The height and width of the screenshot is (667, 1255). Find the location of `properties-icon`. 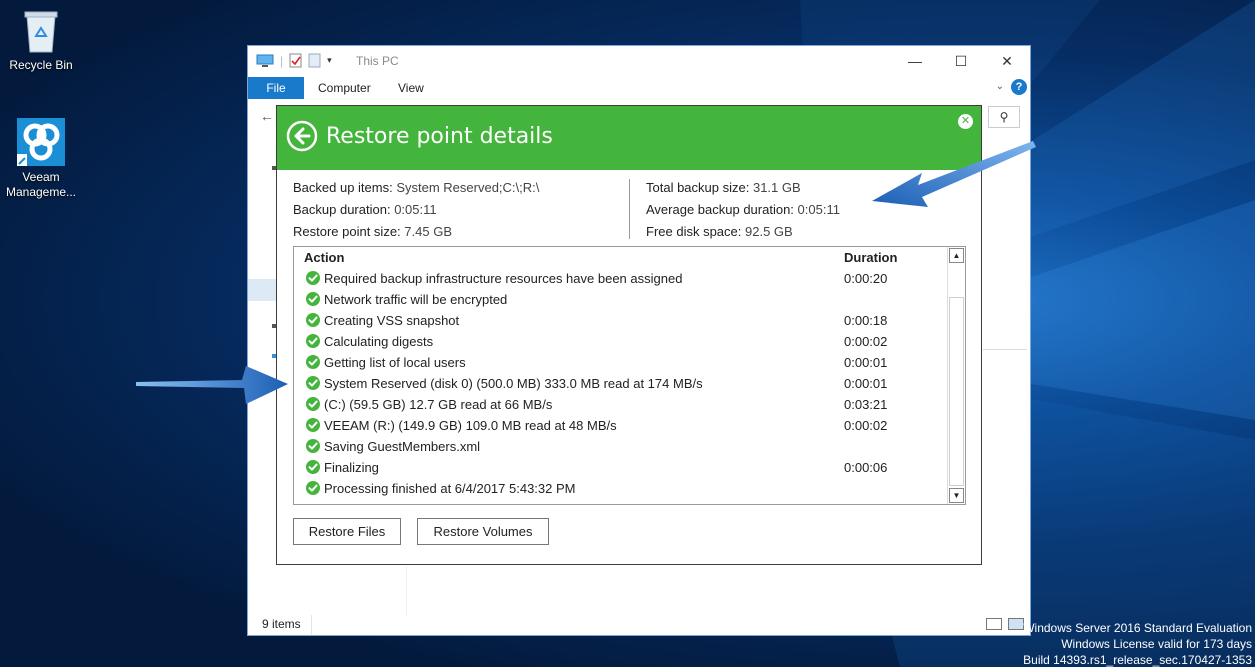

properties-icon is located at coordinates (295, 60).